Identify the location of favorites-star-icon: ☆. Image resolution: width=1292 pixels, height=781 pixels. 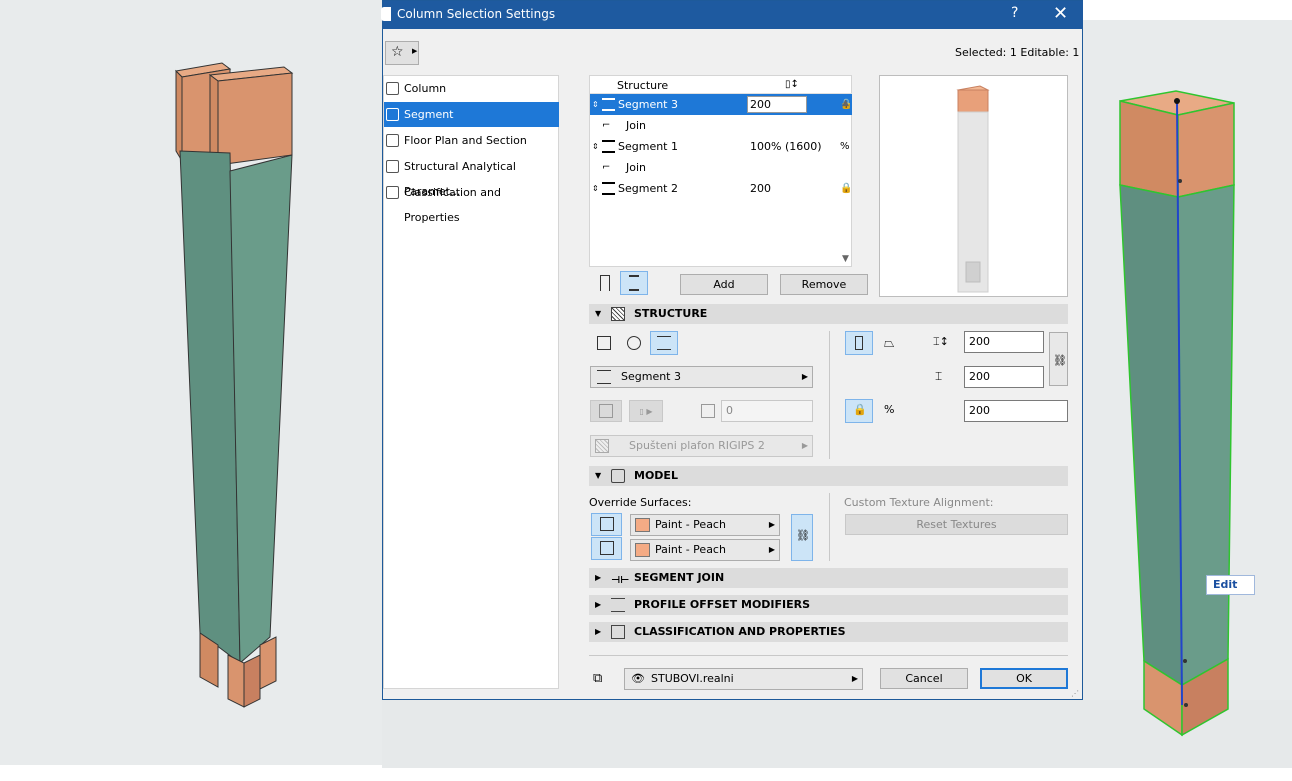
(397, 52).